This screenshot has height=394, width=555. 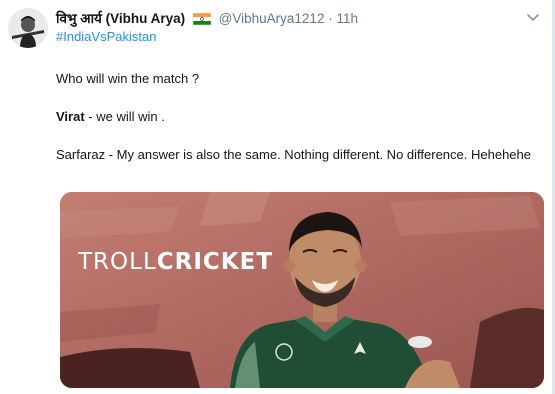 I want to click on avatar, so click(x=28, y=28).